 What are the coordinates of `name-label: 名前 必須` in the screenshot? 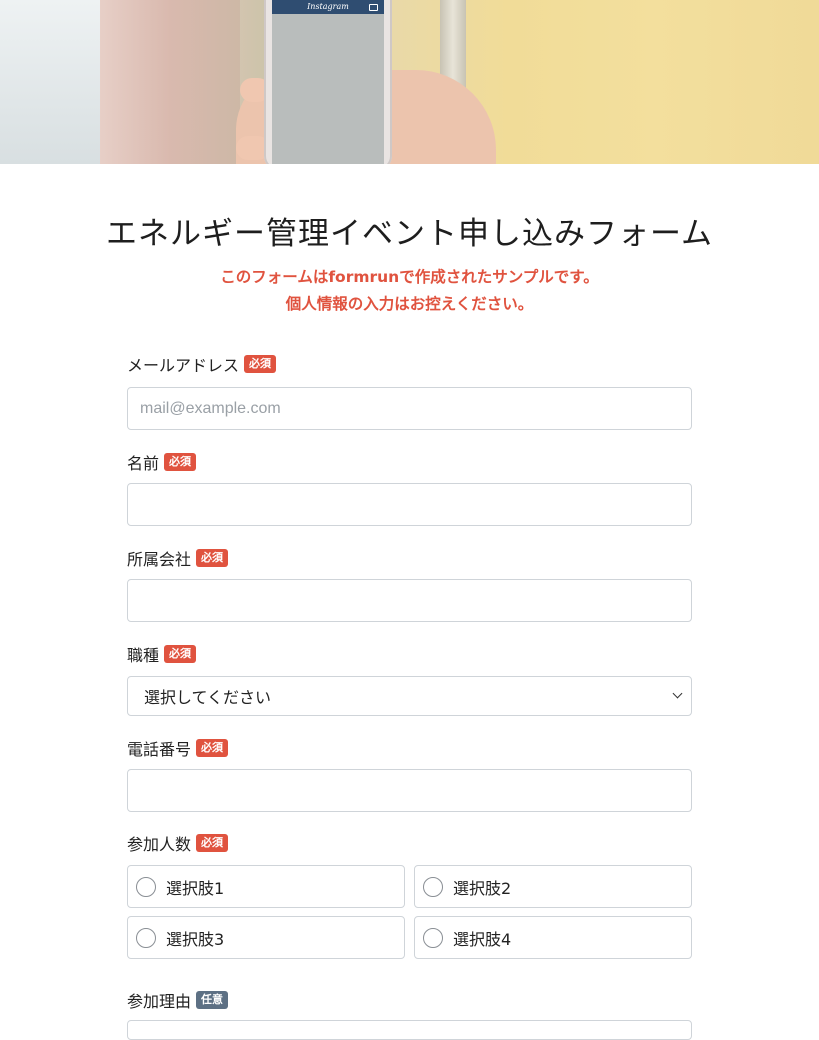 It's located at (162, 462).